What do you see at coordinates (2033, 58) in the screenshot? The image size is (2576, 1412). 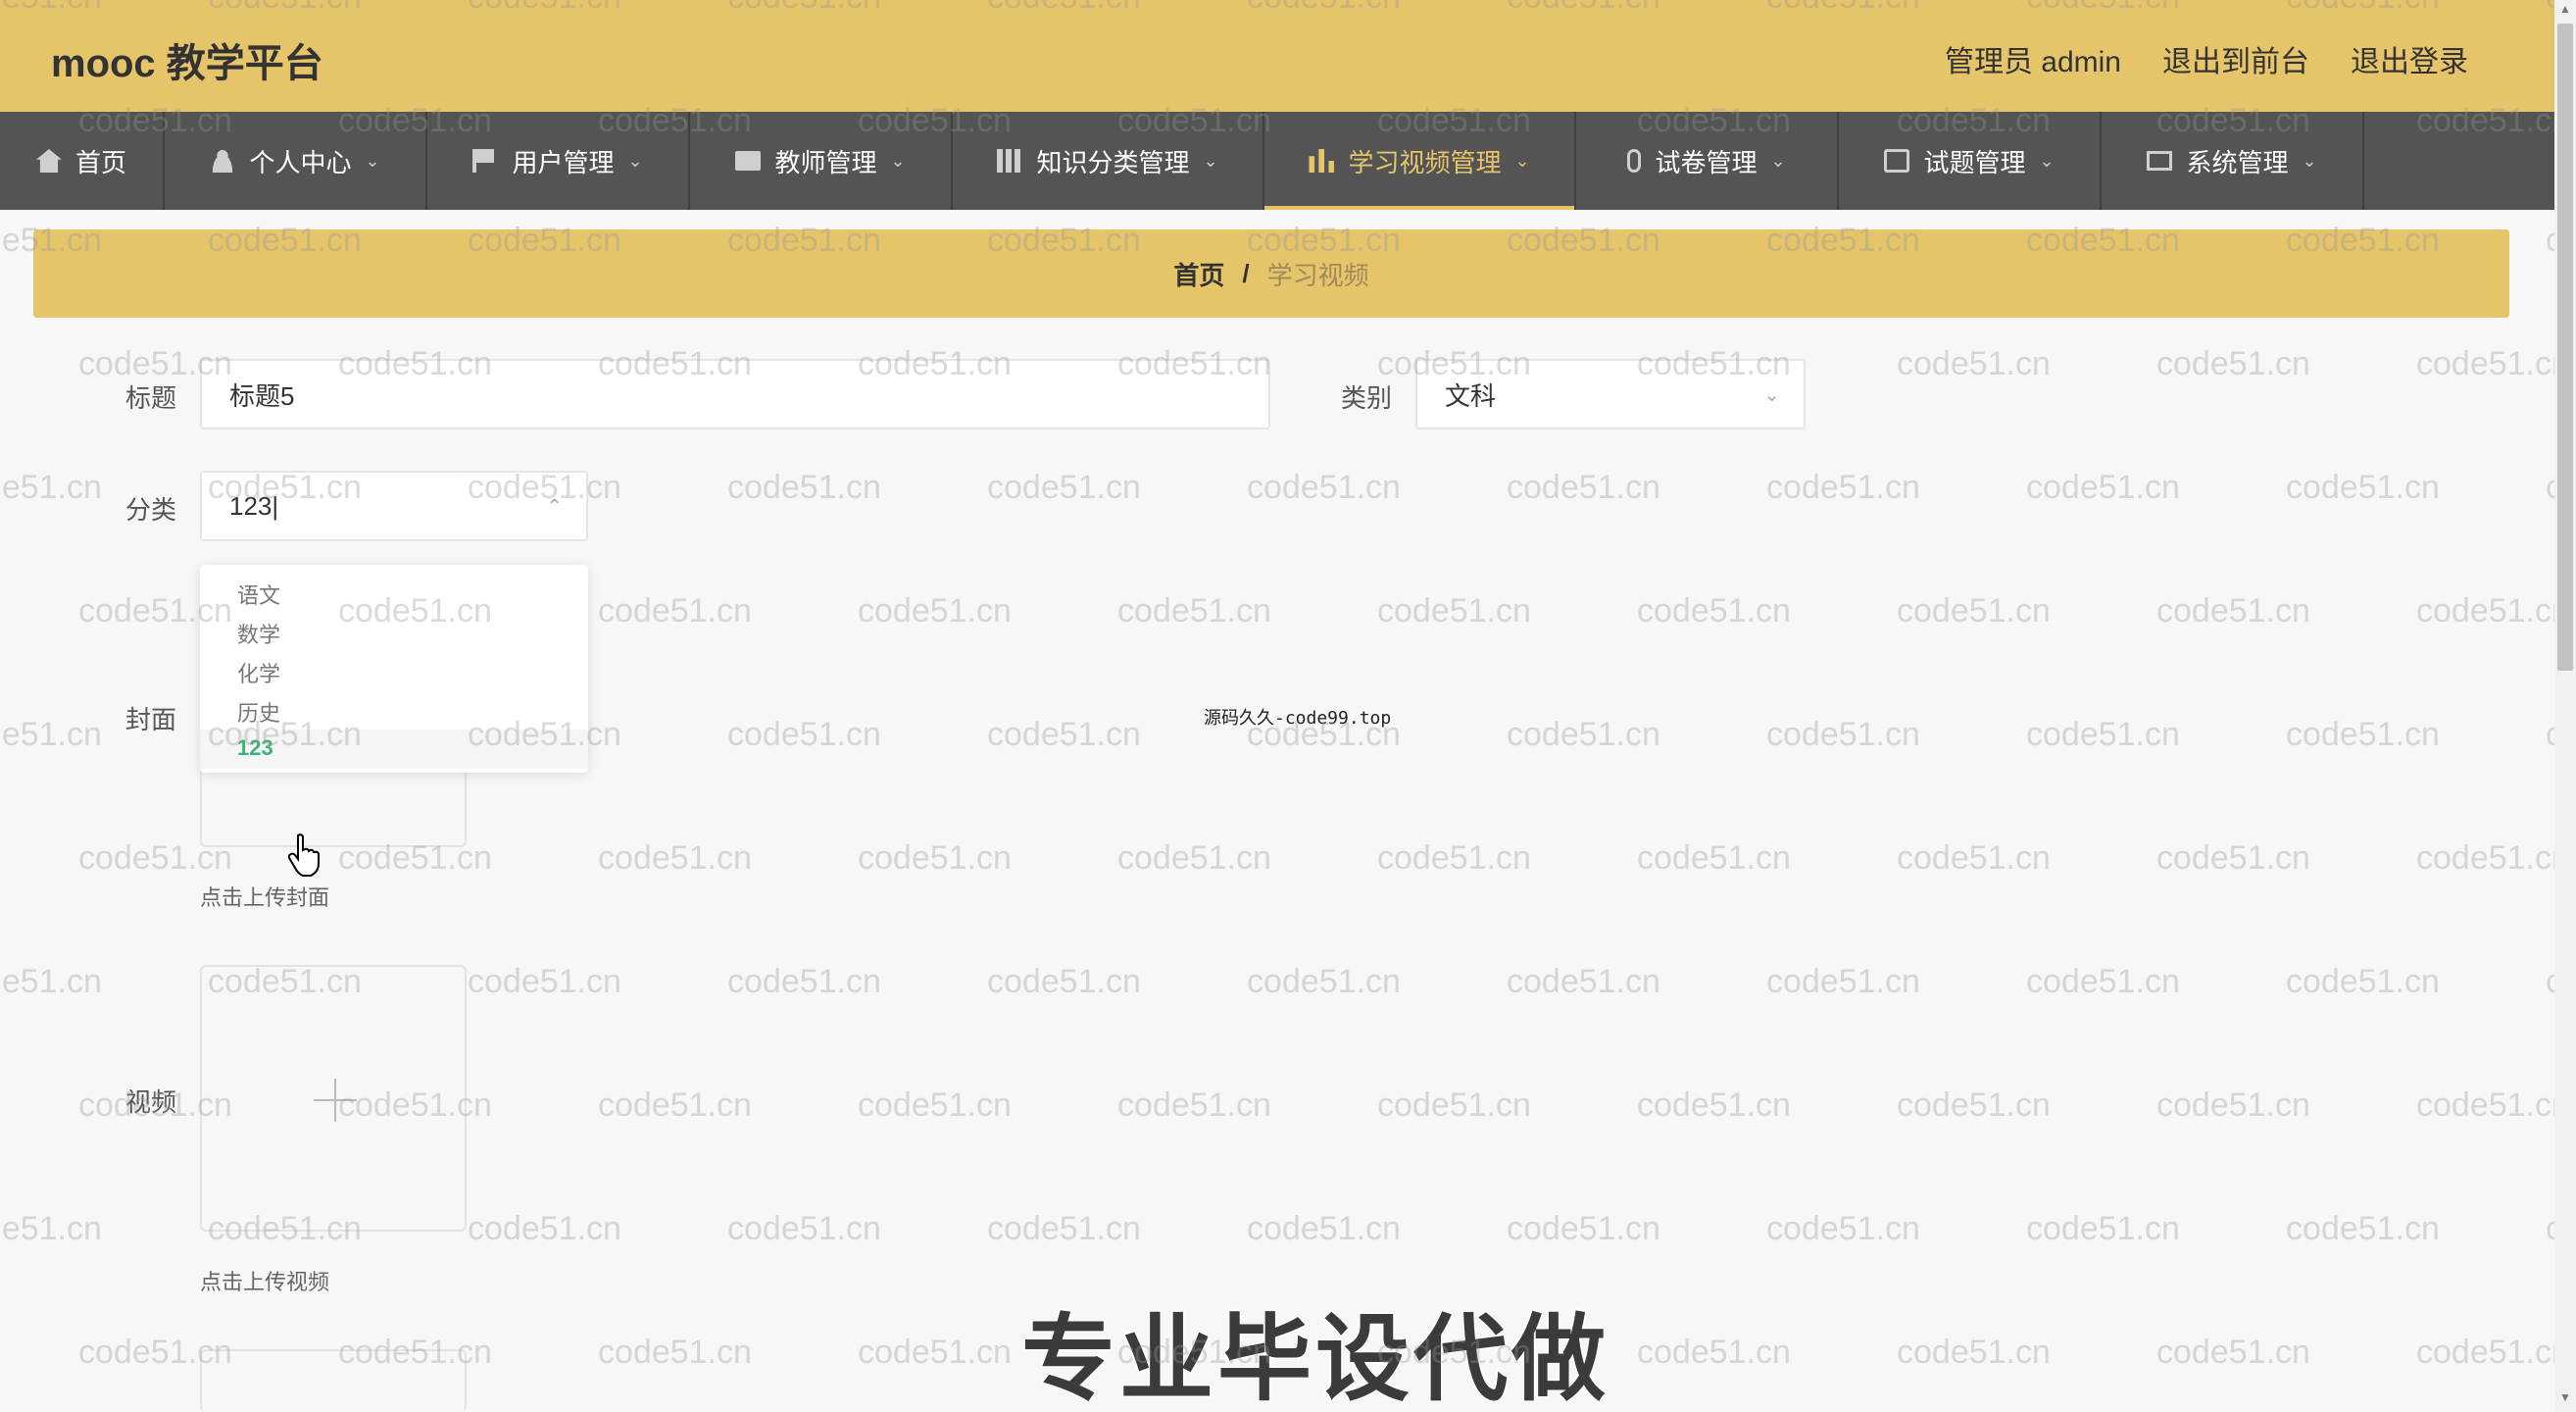 I see `admin-user-label: 管理员 admin` at bounding box center [2033, 58].